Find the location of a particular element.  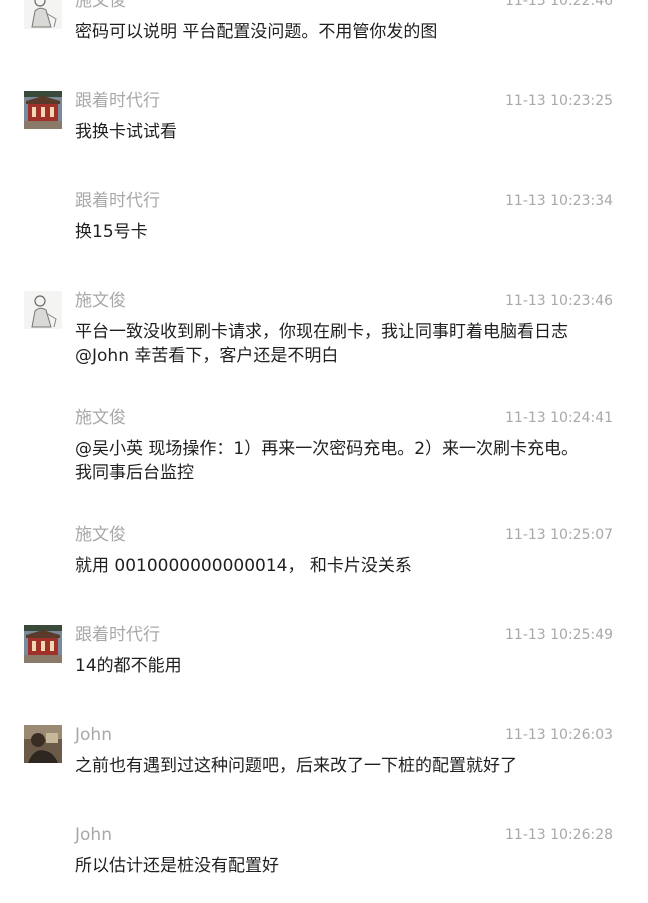

message-timestamp: 11-13 10:23:34 is located at coordinates (559, 201).